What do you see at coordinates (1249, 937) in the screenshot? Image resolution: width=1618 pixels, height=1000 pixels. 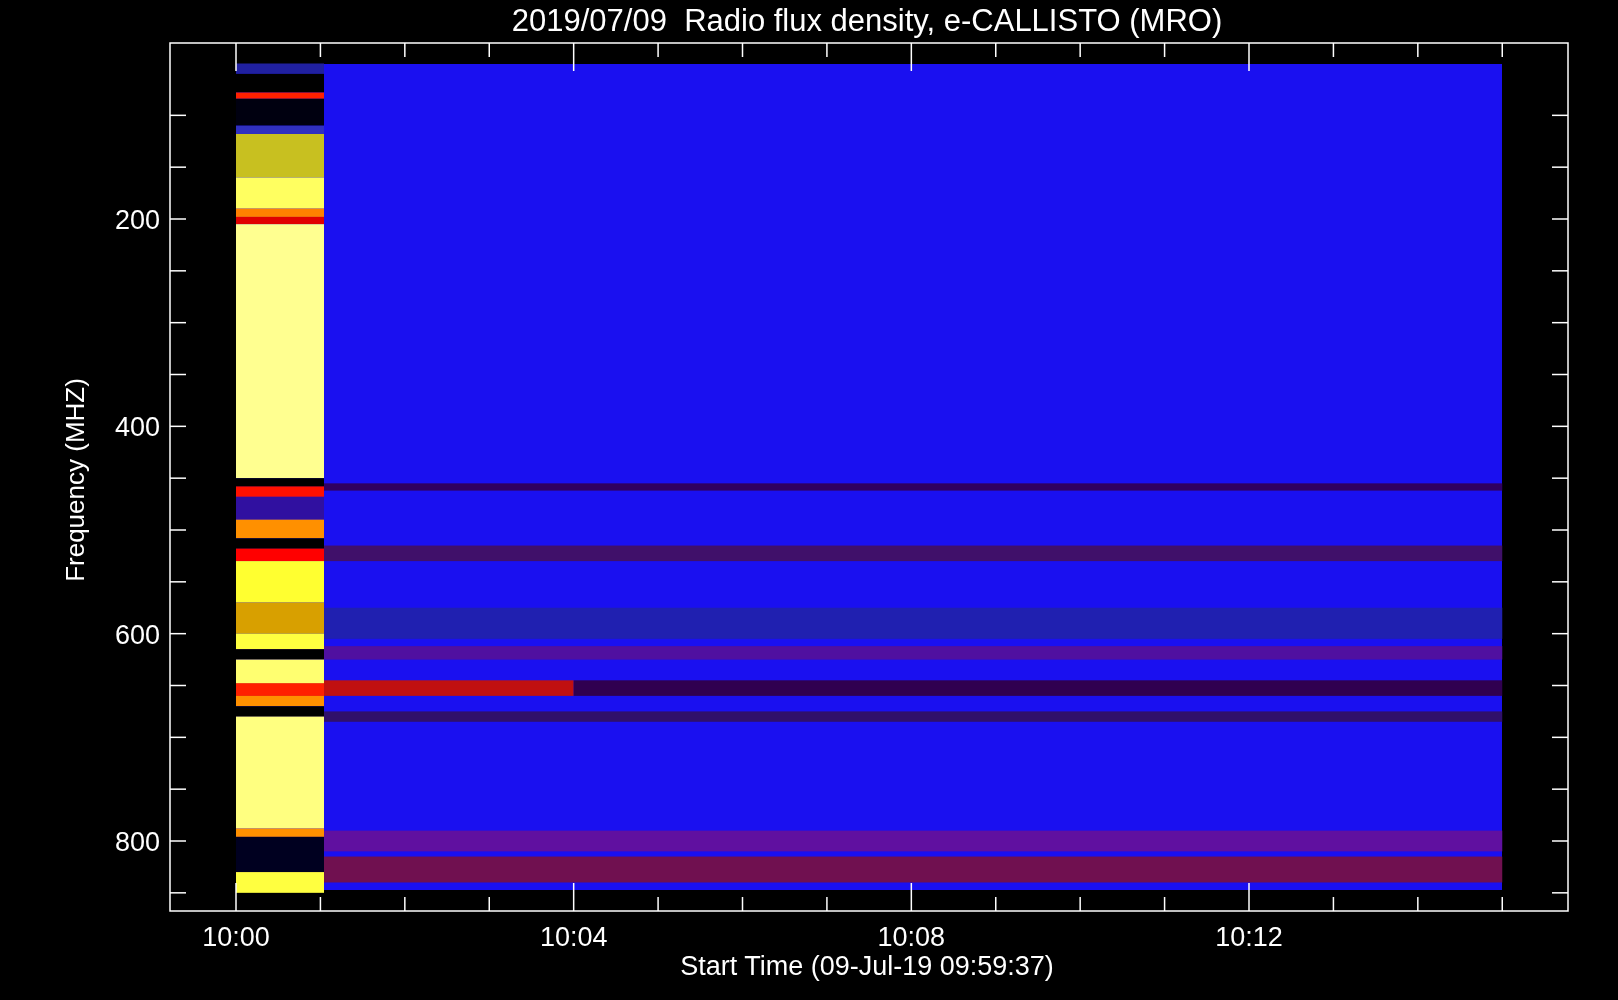 I see `x-tick-label: 10:12` at bounding box center [1249, 937].